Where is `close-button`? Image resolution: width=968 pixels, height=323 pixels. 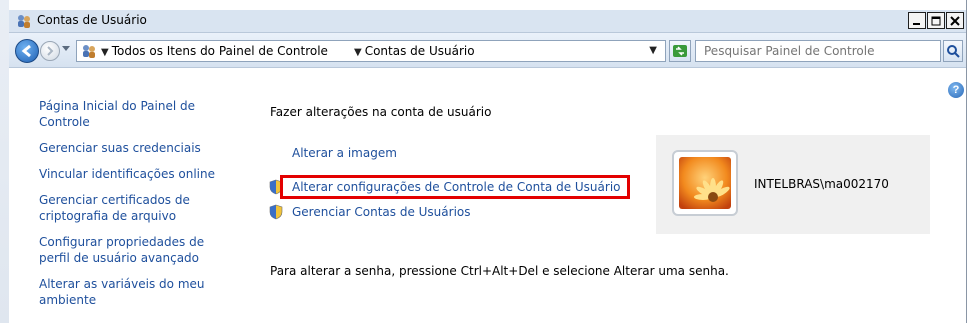
close-button is located at coordinates (955, 20).